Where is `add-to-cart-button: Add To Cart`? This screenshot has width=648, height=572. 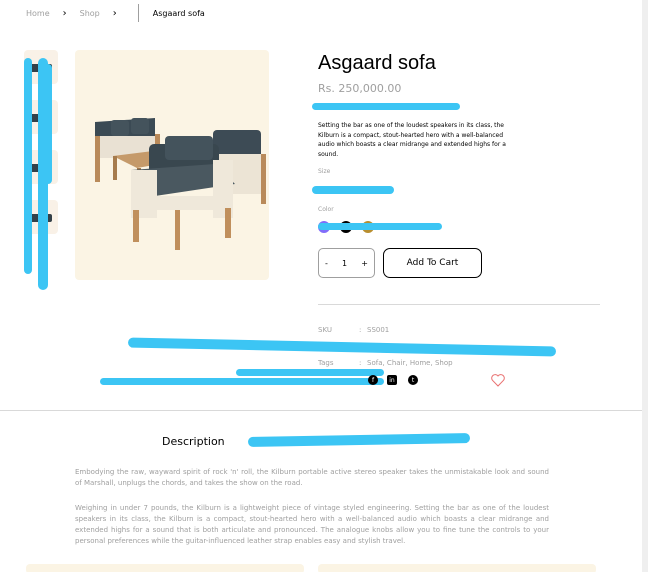 add-to-cart-button: Add To Cart is located at coordinates (432, 263).